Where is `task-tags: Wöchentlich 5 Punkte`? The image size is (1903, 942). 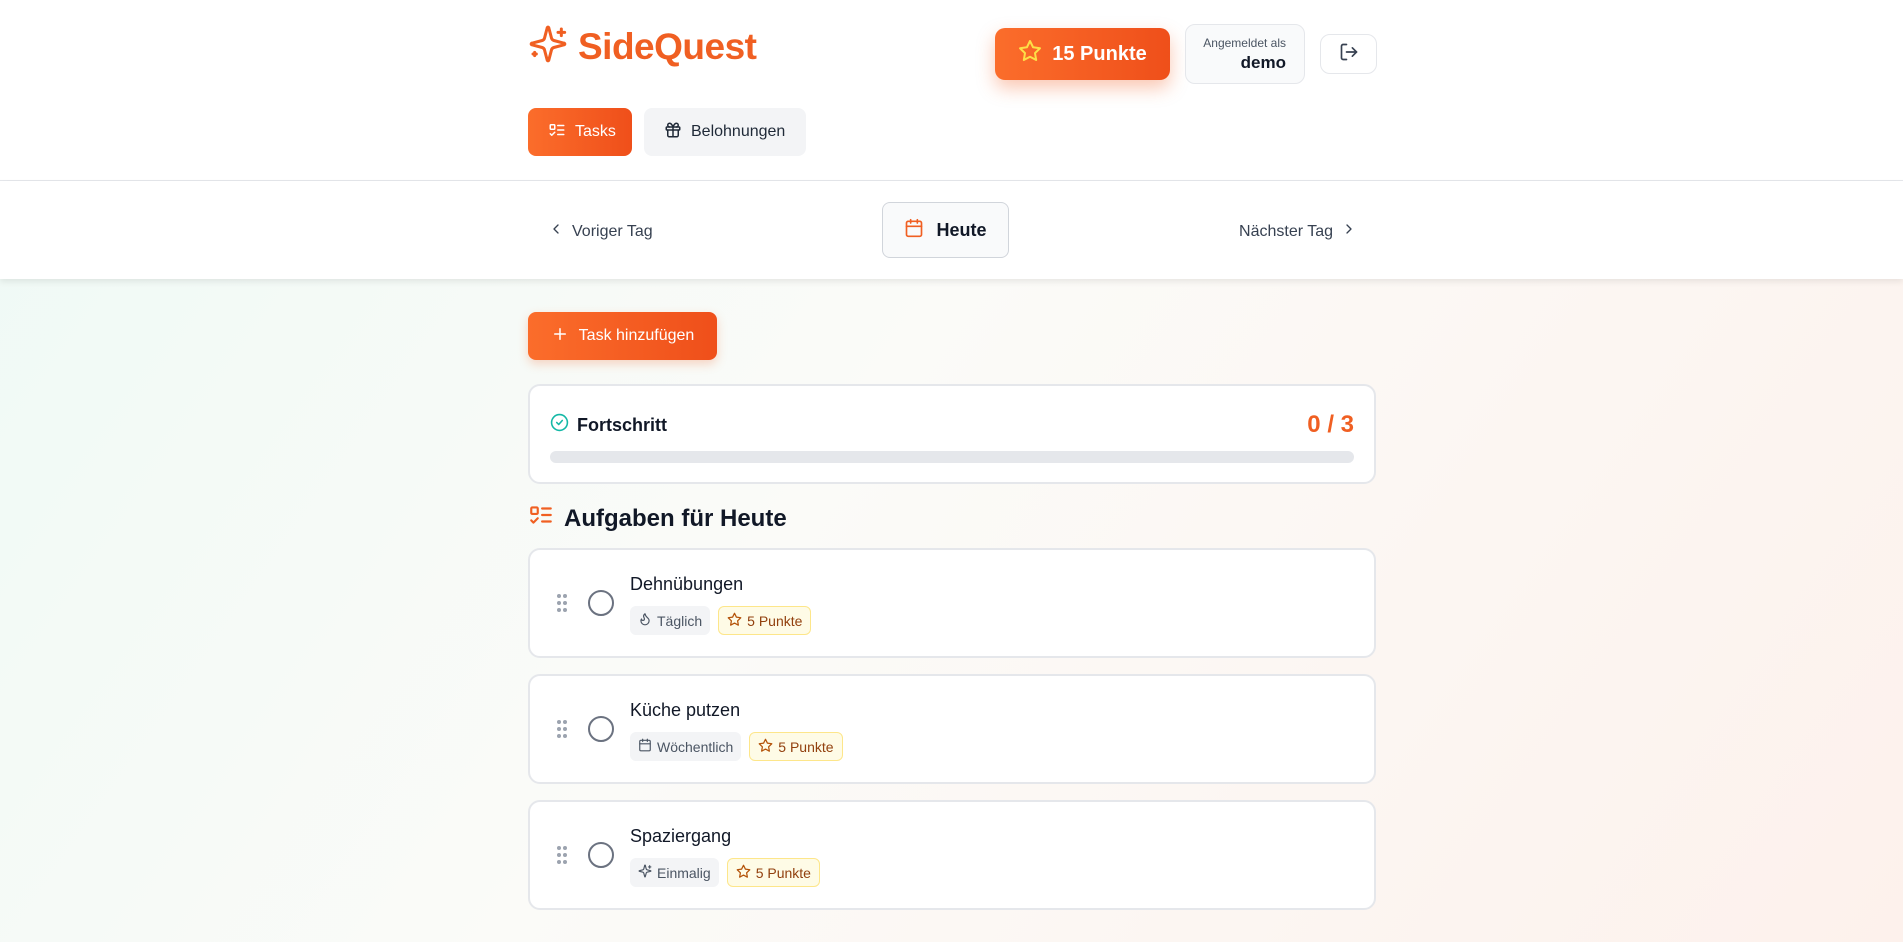 task-tags: Wöchentlich 5 Punkte is located at coordinates (736, 746).